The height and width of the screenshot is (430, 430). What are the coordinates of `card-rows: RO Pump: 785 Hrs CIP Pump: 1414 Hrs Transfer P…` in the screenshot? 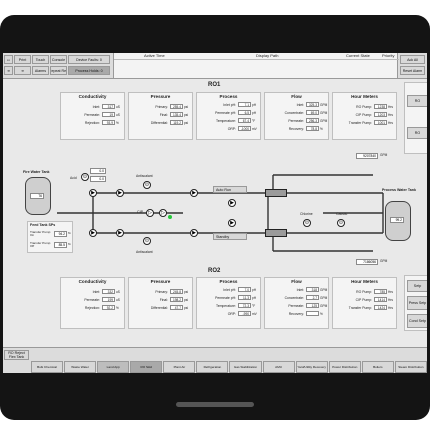 It's located at (364, 300).